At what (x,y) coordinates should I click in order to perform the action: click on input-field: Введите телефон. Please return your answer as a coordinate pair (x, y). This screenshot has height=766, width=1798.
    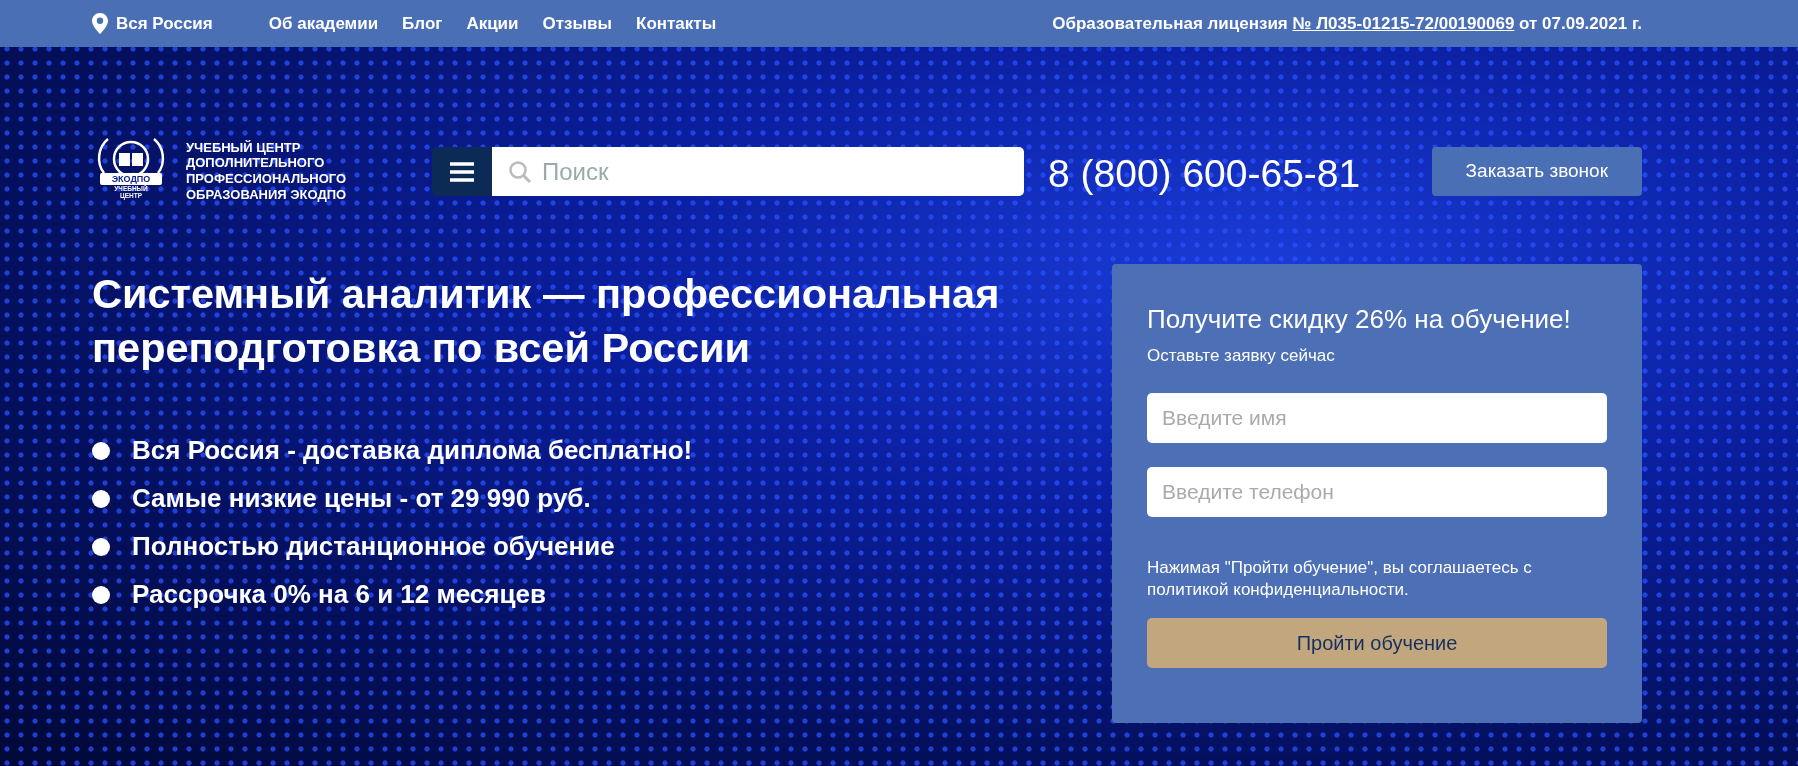
    Looking at the image, I should click on (1377, 491).